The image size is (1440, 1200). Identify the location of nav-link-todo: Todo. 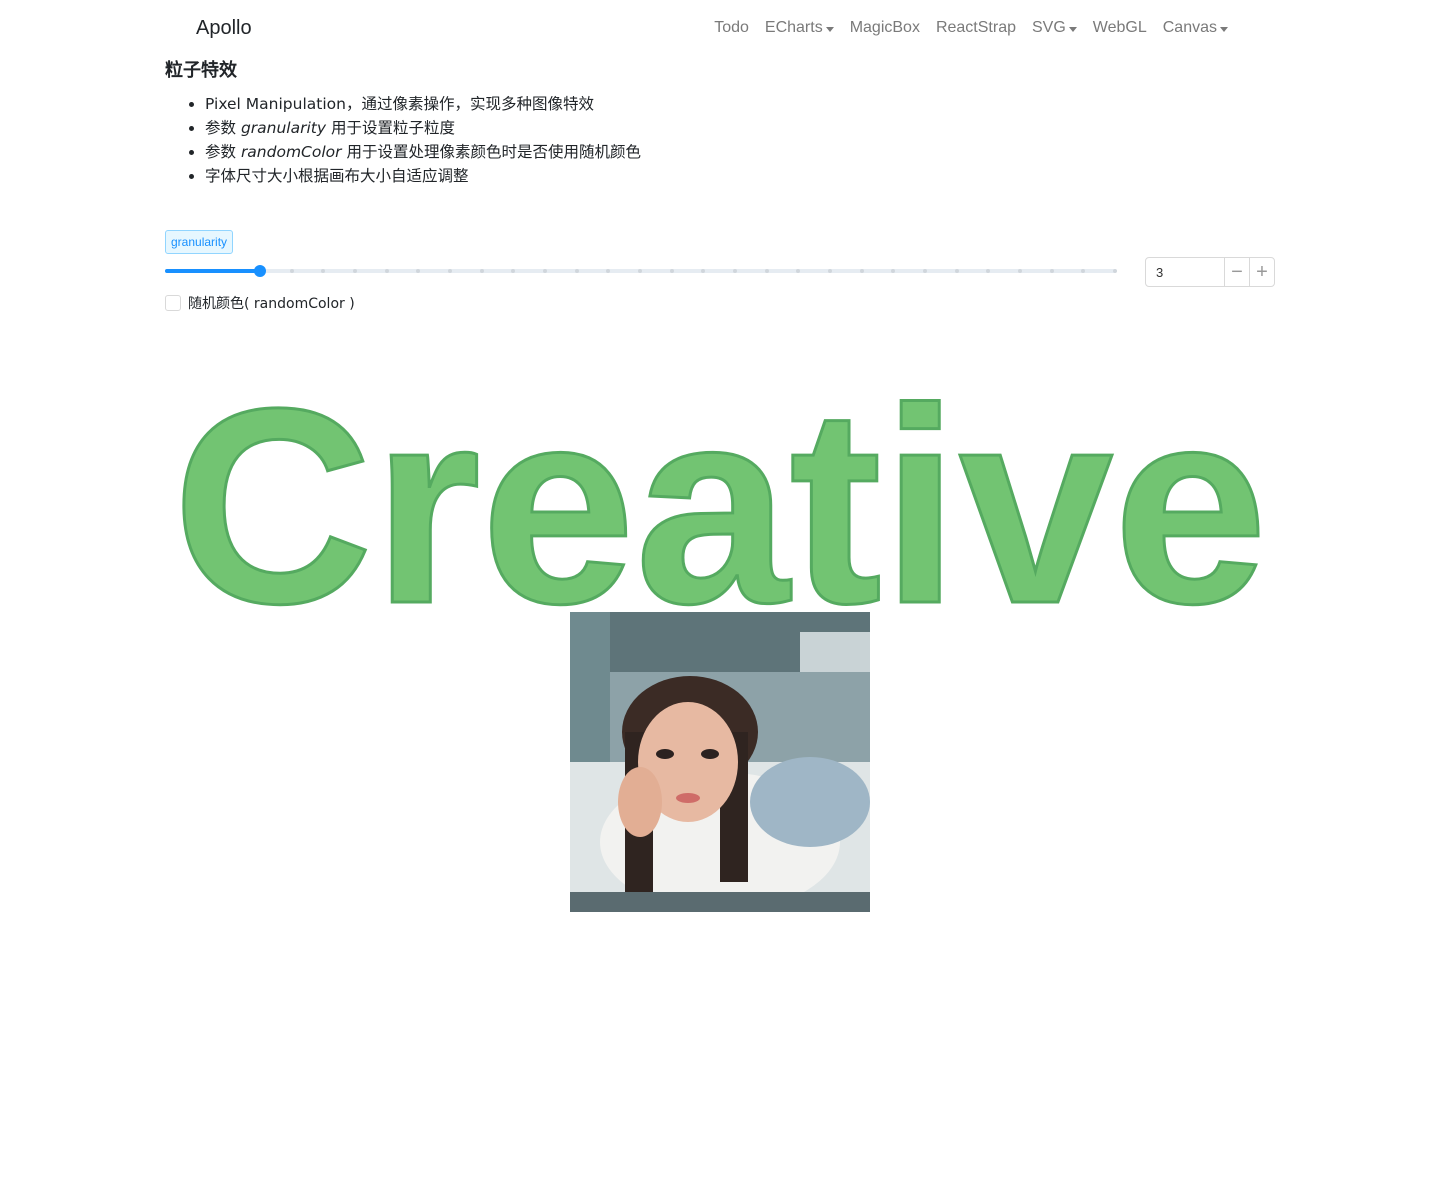
(731, 28).